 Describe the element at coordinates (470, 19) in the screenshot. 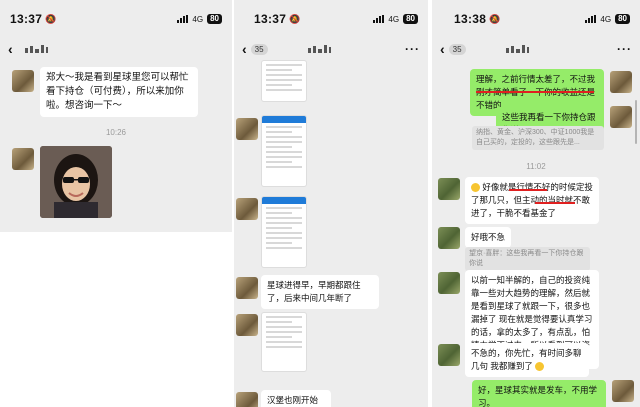

I see `status-time: 13:38` at that location.